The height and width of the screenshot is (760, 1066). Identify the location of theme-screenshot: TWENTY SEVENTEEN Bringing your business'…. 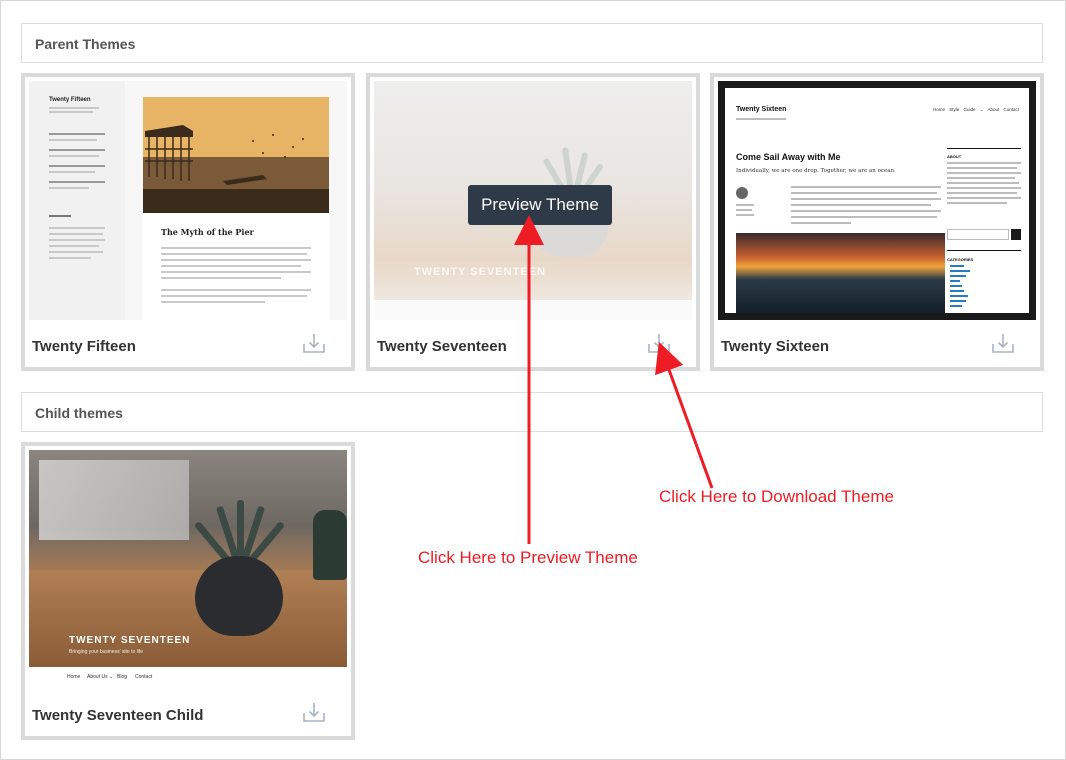
(188, 569).